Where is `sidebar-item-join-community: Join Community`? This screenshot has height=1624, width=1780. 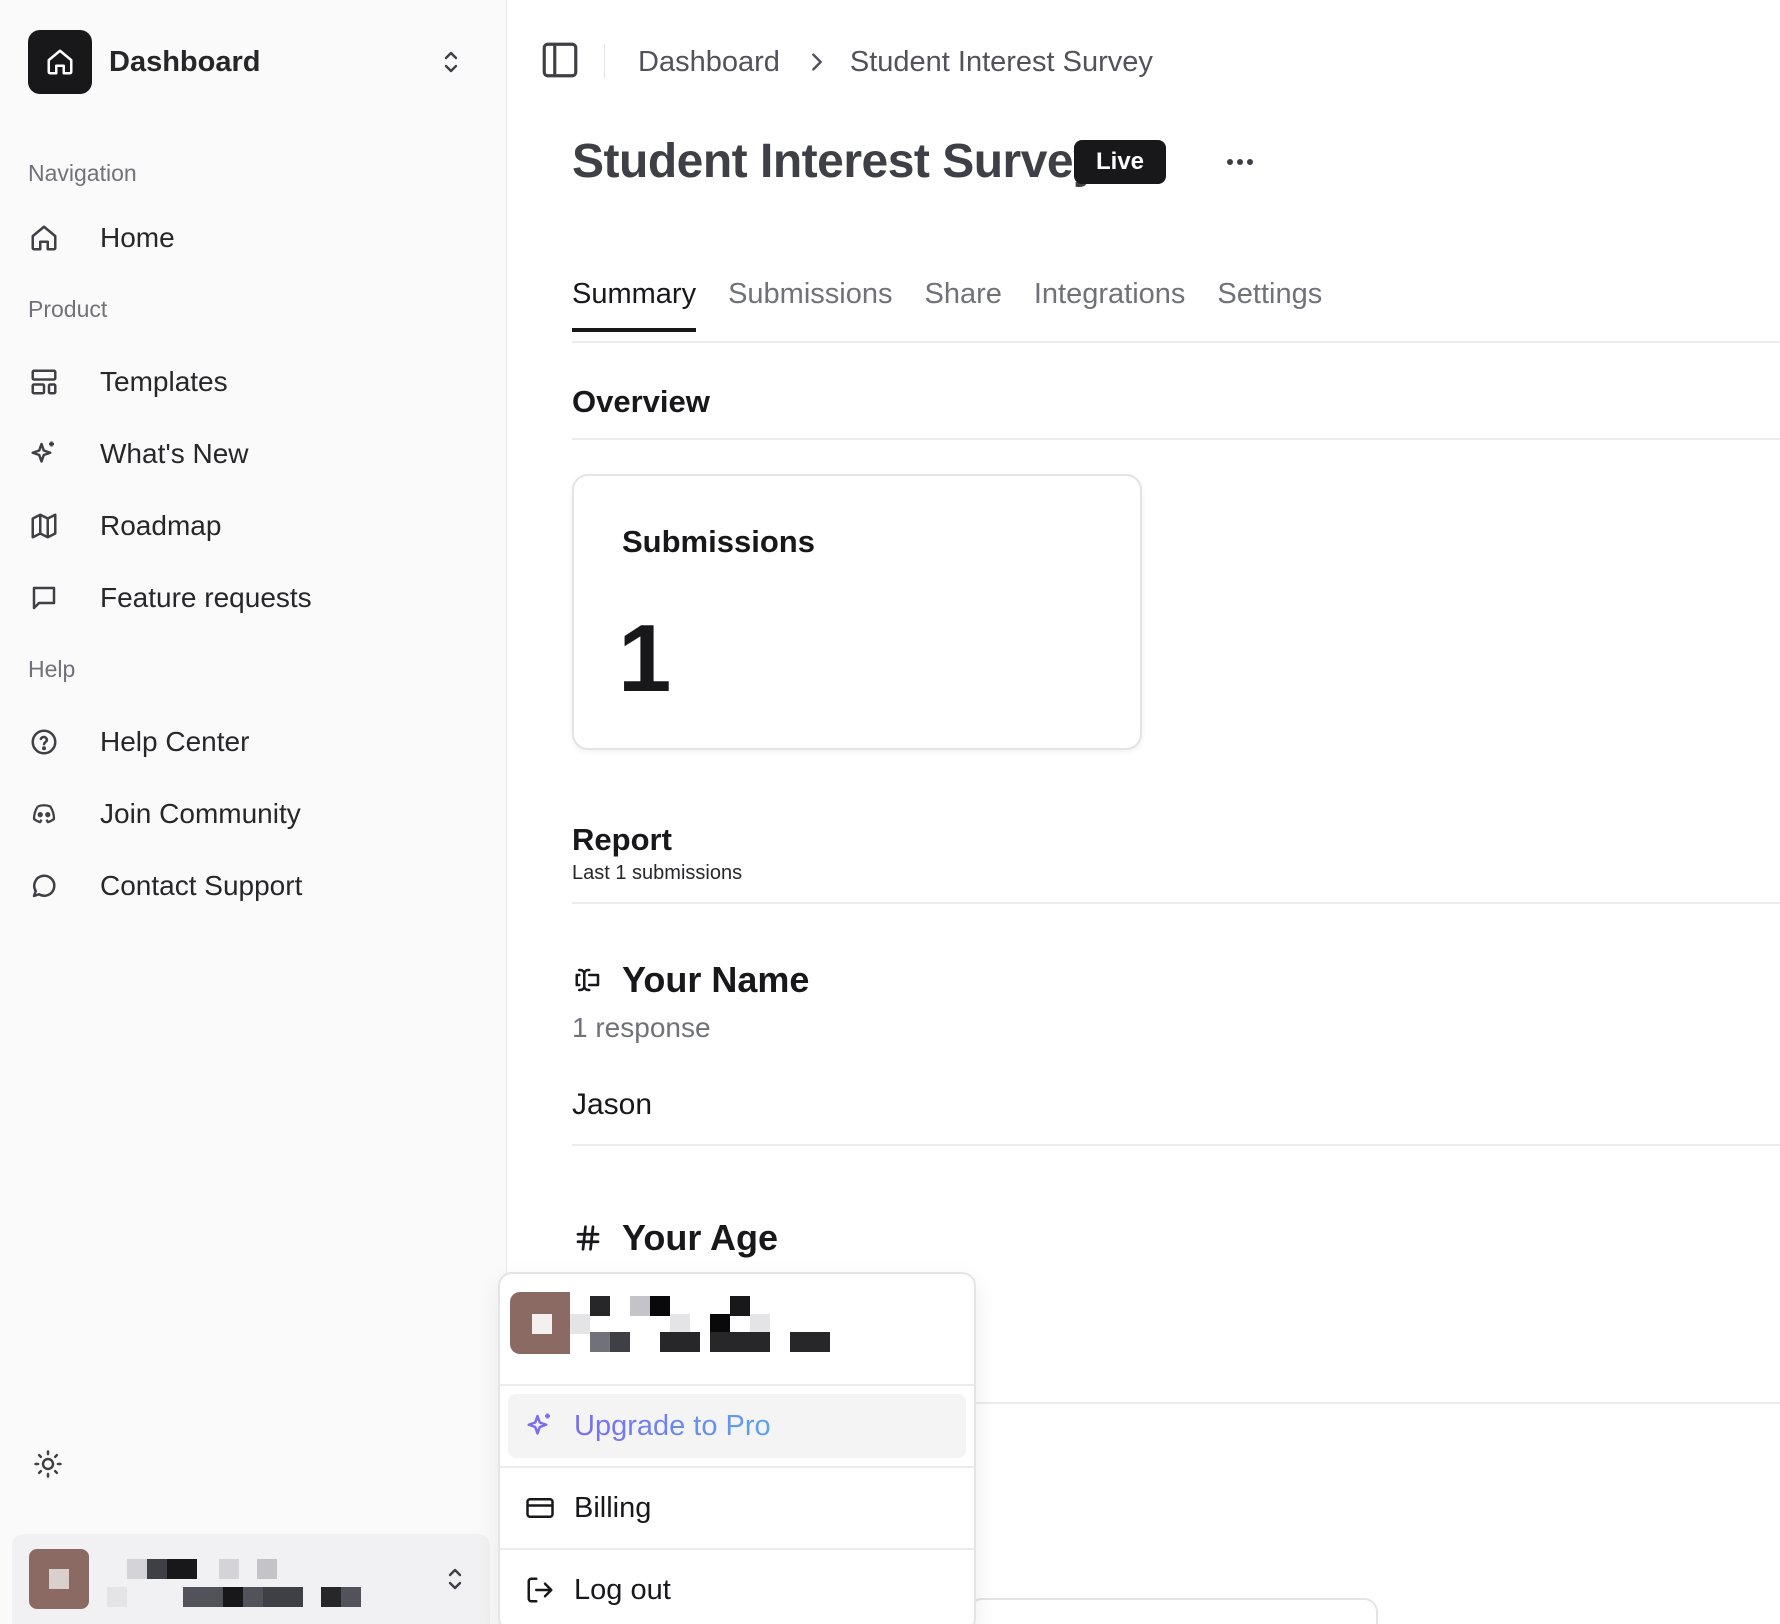
sidebar-item-join-community: Join Community is located at coordinates (251, 814).